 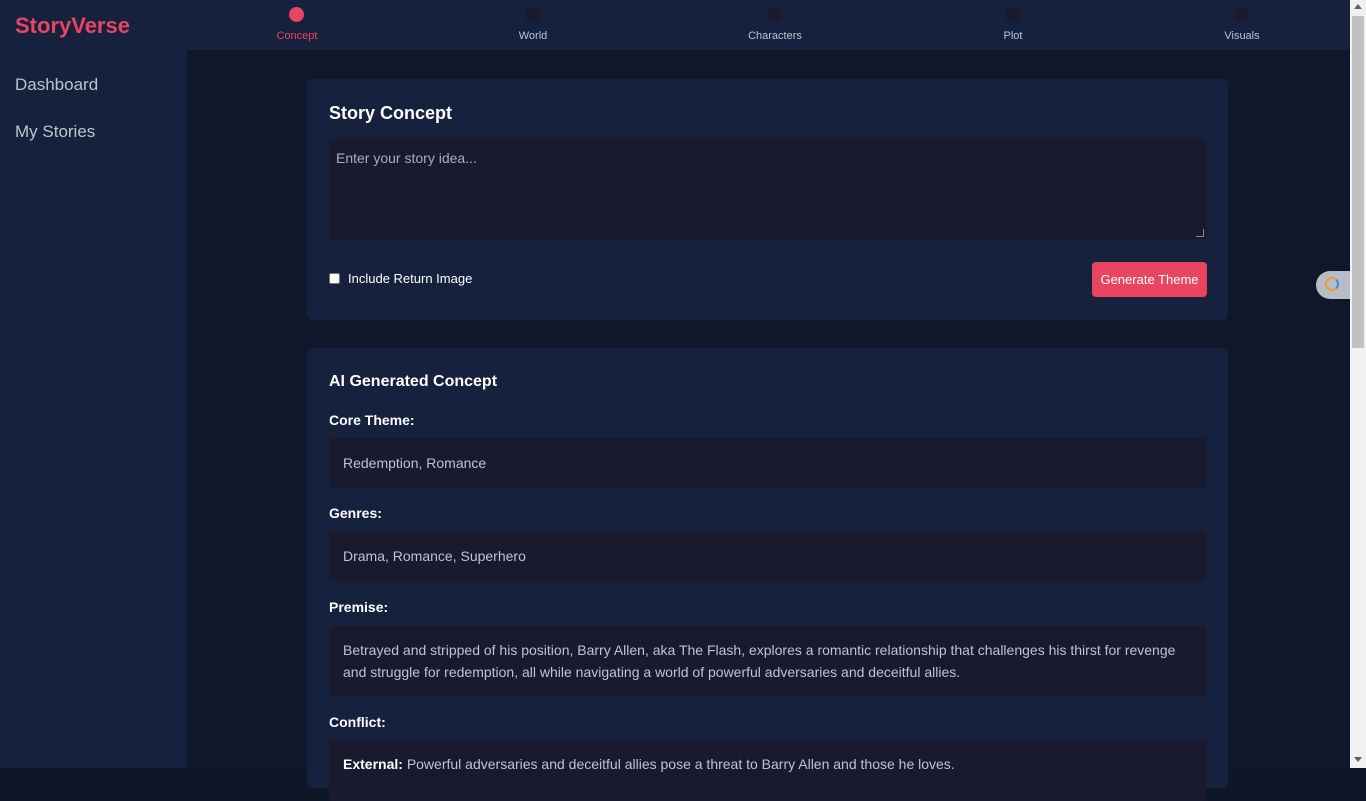 I want to click on step-world: World, so click(x=533, y=25).